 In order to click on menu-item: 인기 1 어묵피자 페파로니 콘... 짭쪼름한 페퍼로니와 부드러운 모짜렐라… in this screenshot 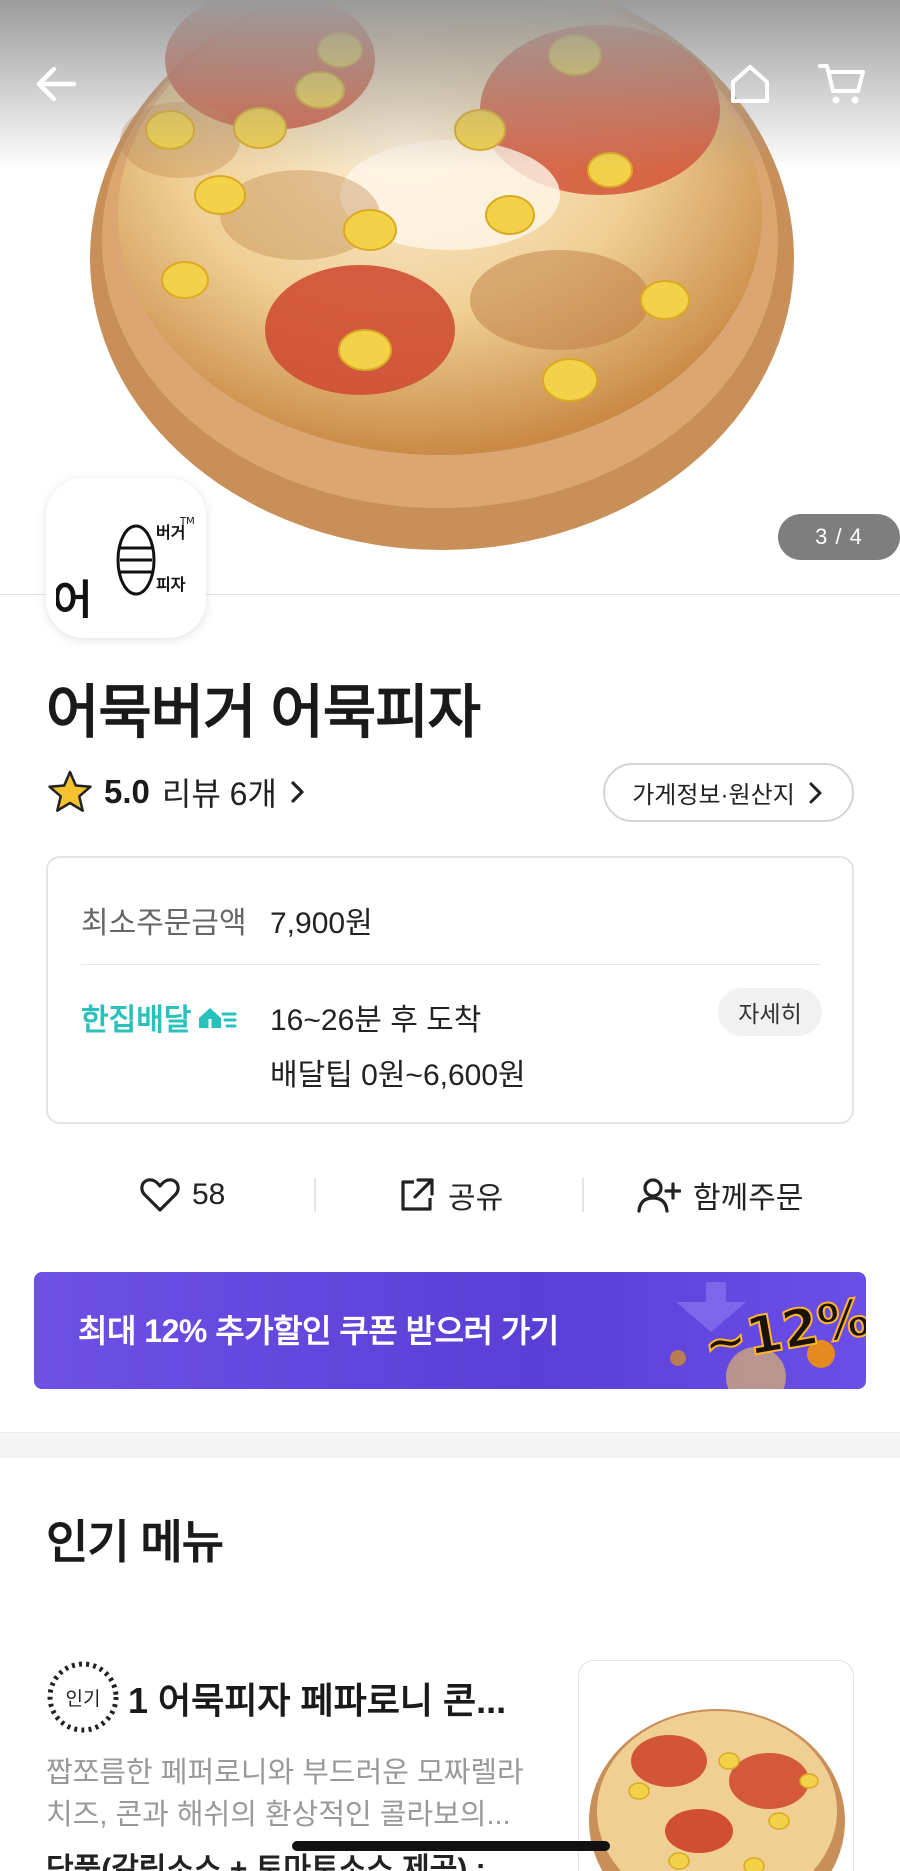, I will do `click(450, 1755)`.